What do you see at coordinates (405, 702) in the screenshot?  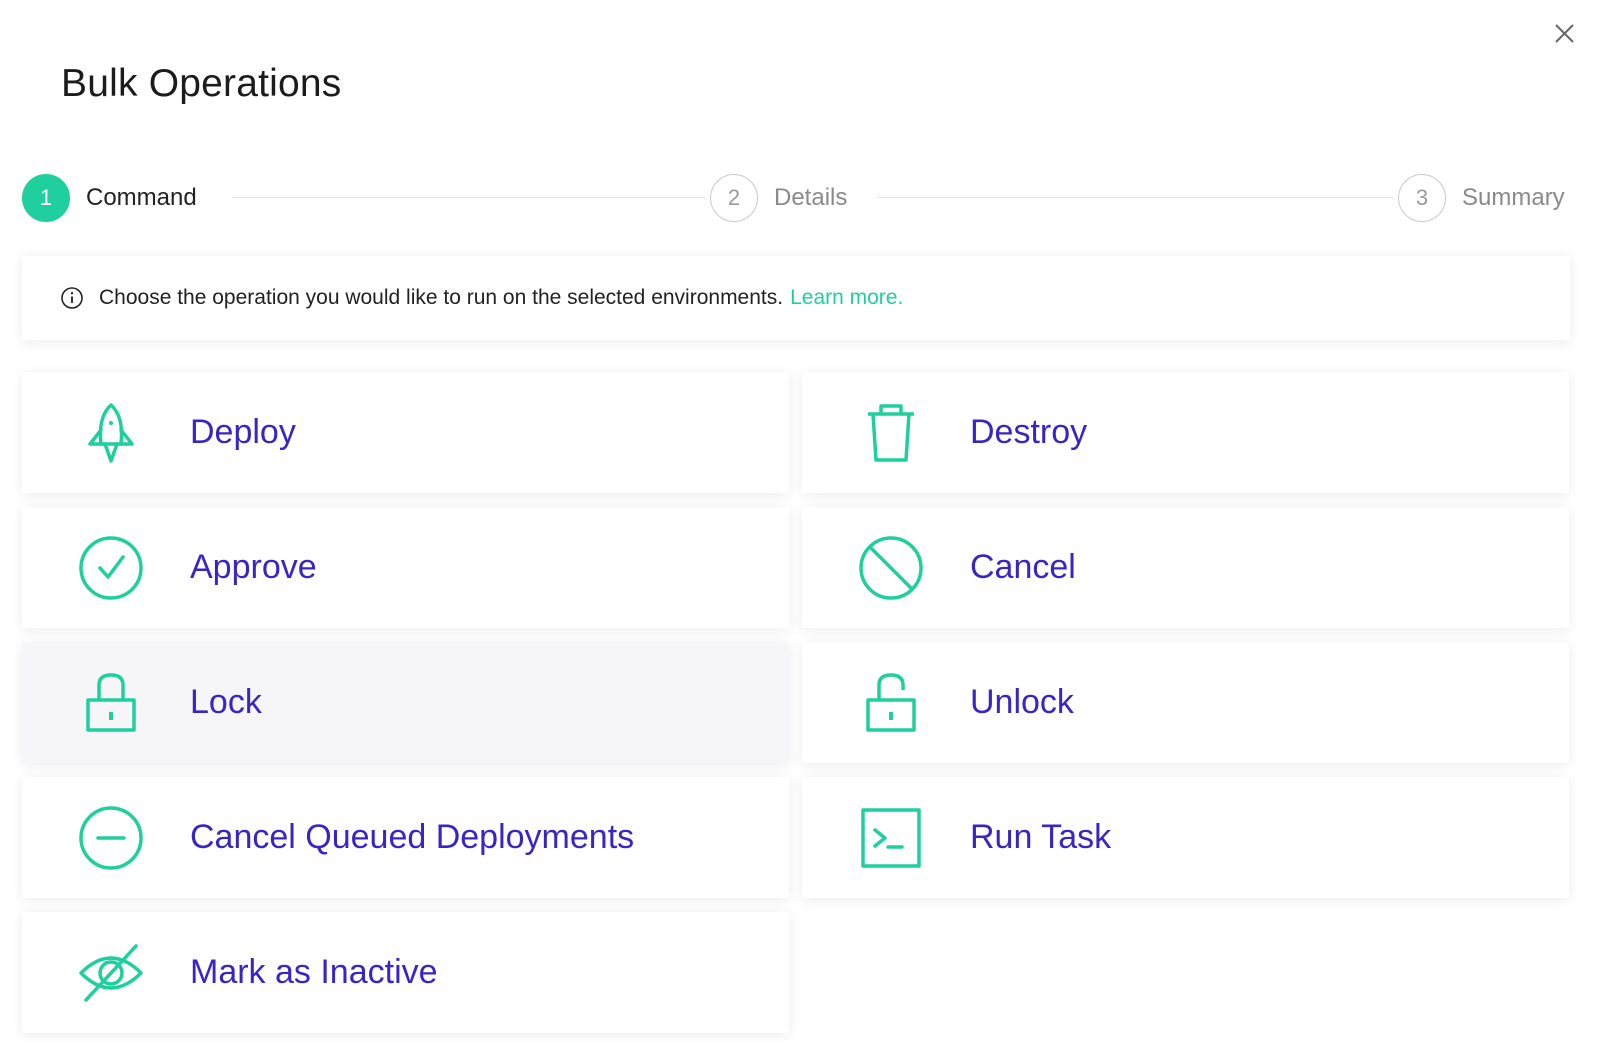 I see `lock-option: Lock` at bounding box center [405, 702].